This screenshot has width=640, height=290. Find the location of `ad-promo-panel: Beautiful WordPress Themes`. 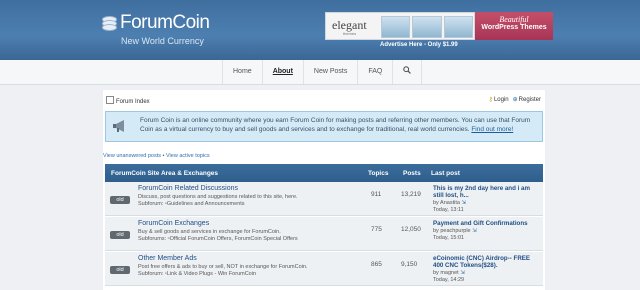

ad-promo-panel: Beautiful WordPress Themes is located at coordinates (514, 26).